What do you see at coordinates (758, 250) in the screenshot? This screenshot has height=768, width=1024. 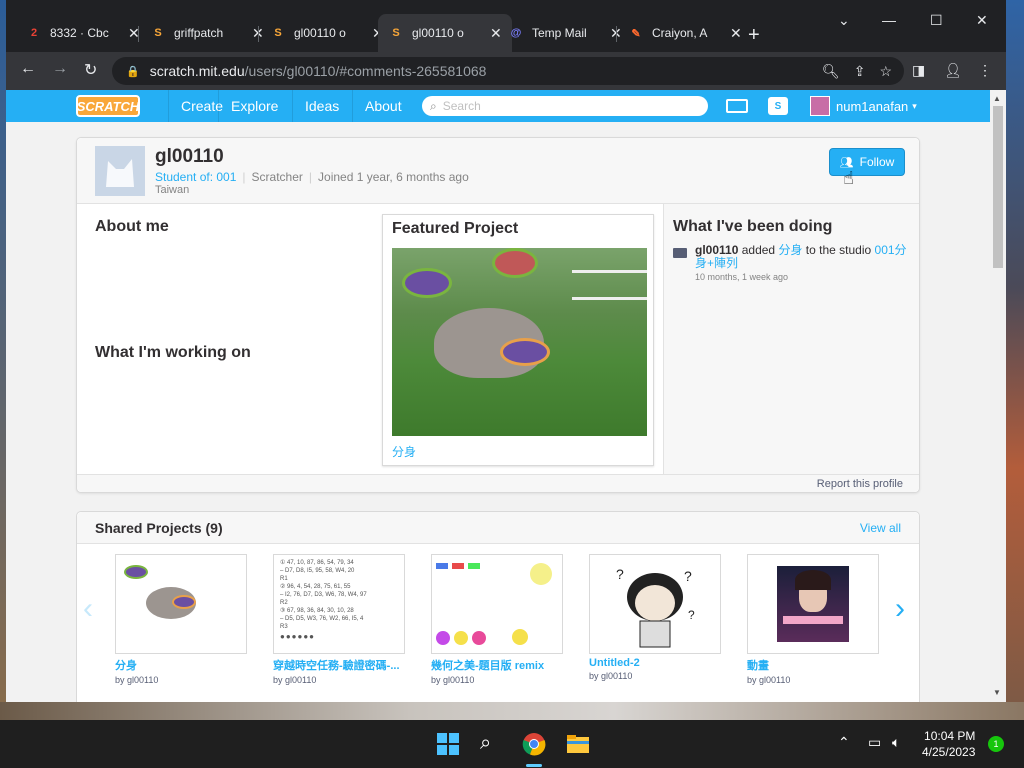 I see `activity-verb: added` at bounding box center [758, 250].